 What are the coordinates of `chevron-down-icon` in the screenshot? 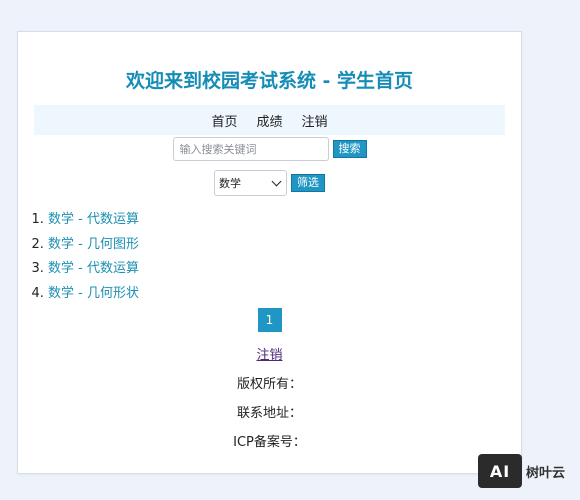 It's located at (276, 181).